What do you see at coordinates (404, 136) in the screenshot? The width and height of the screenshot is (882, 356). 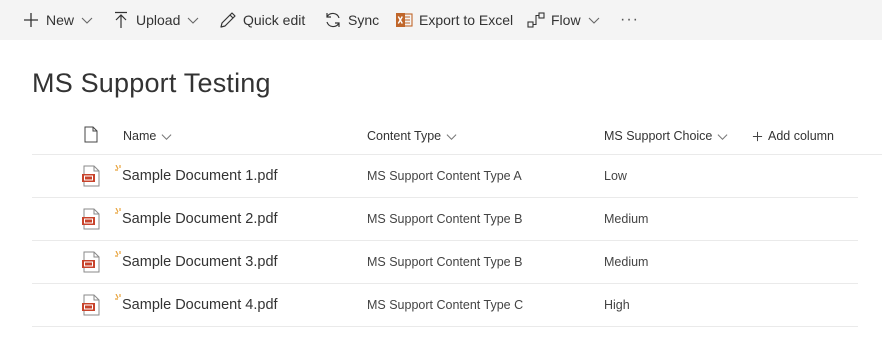 I see `content-type-column-label: Content Type` at bounding box center [404, 136].